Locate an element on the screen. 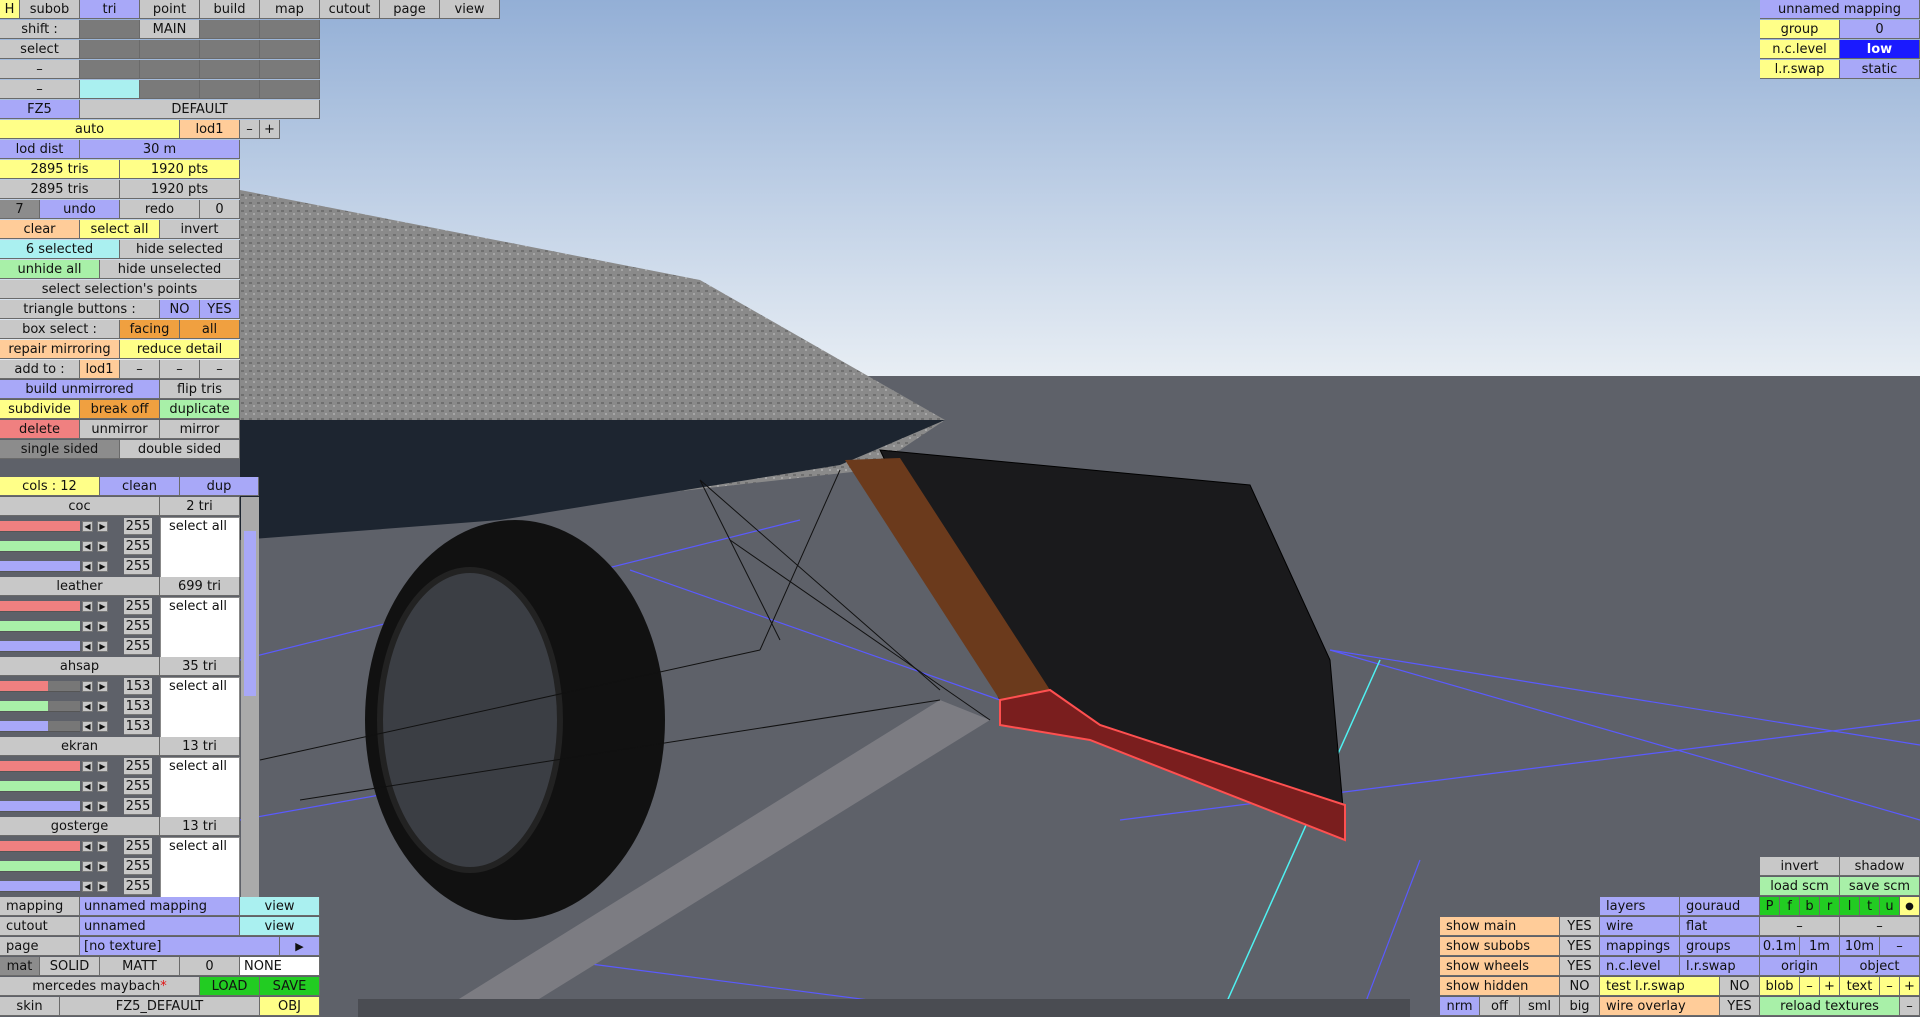 The height and width of the screenshot is (1017, 1920). cutout-view-button: view is located at coordinates (280, 926).